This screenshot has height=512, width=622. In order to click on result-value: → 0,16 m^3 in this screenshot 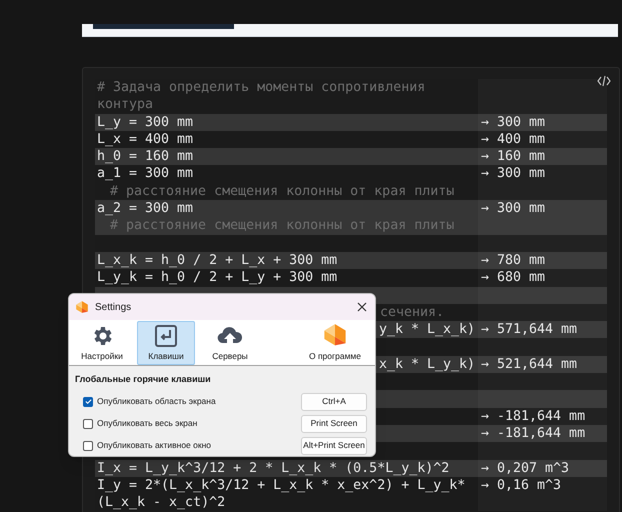, I will do `click(521, 485)`.